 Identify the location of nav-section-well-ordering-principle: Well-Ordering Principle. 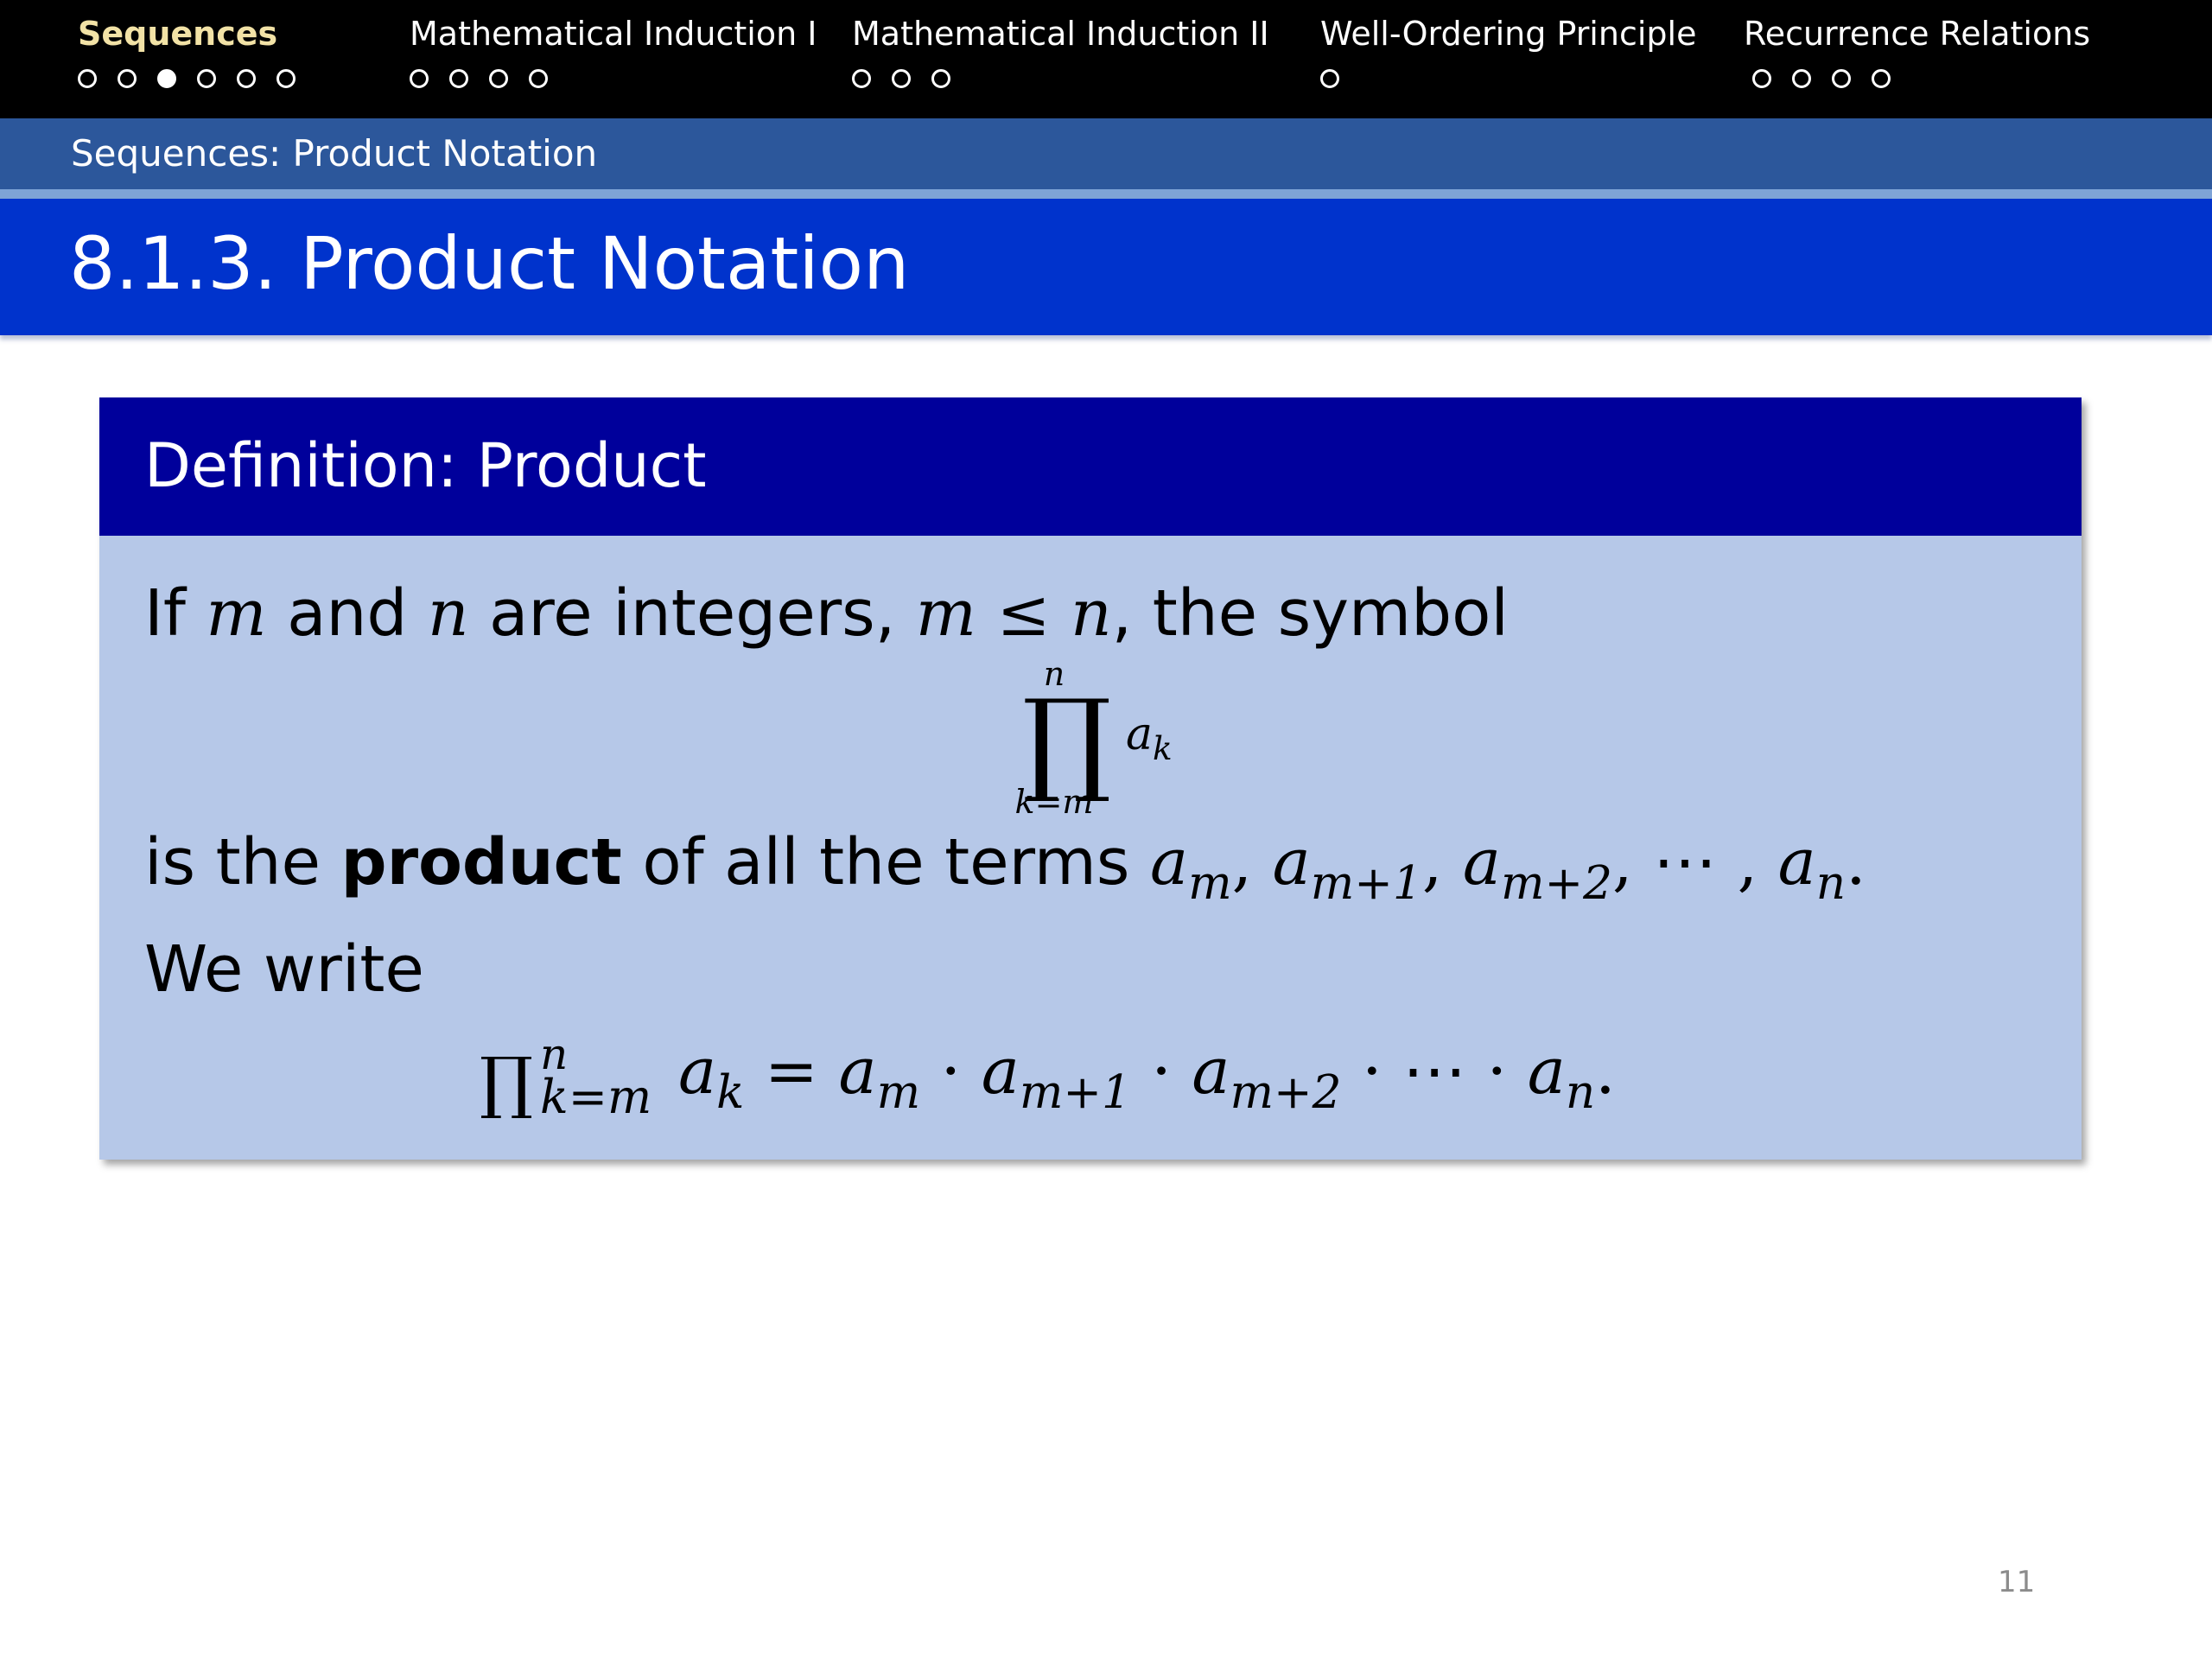
(1508, 50).